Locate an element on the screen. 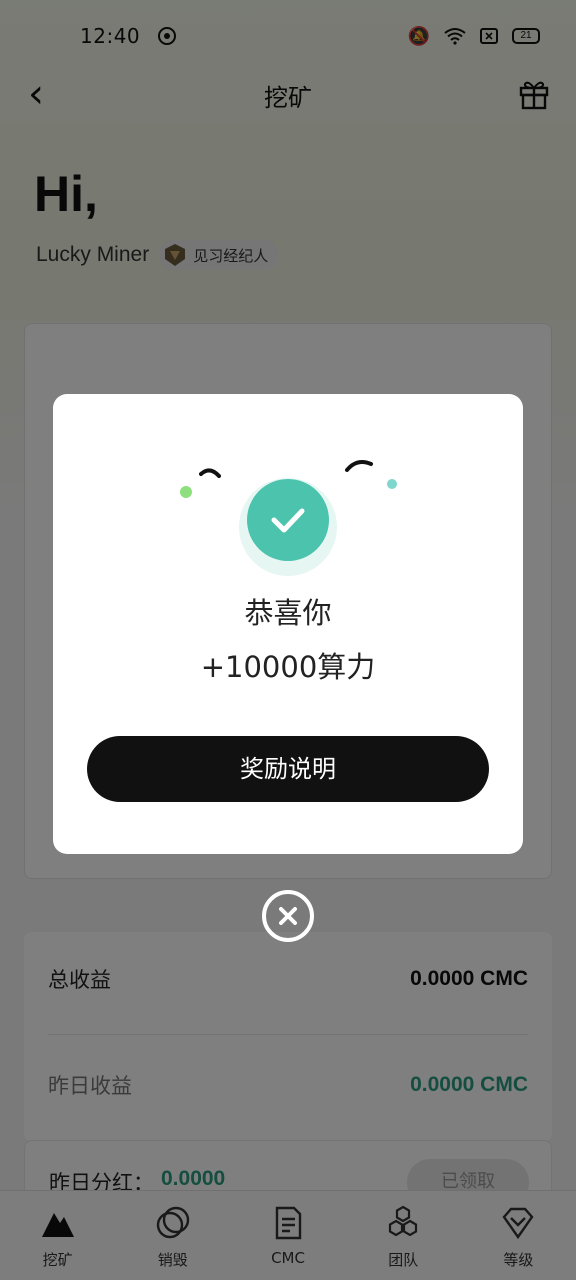 The height and width of the screenshot is (1280, 576). reward-amount: +10000算力 is located at coordinates (288, 667).